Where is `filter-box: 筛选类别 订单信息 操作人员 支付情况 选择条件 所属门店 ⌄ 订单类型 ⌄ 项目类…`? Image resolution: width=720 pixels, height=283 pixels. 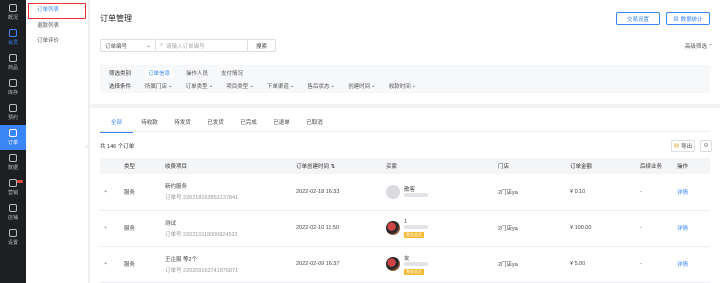 filter-box: 筛选类别 订单信息 操作人员 支付情况 选择条件 所属门店 ⌄ 订单类型 ⌄ 项目类… is located at coordinates (405, 79).